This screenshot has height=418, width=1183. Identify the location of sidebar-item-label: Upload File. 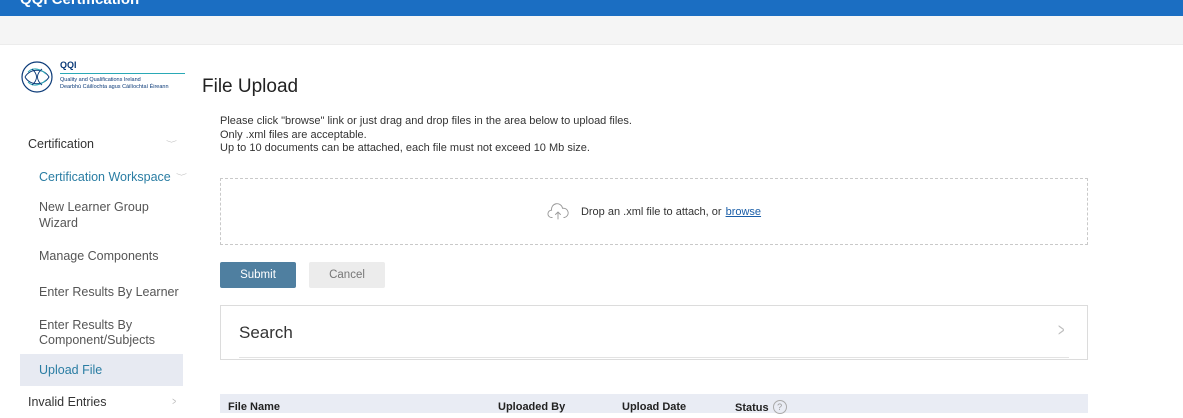
(71, 370).